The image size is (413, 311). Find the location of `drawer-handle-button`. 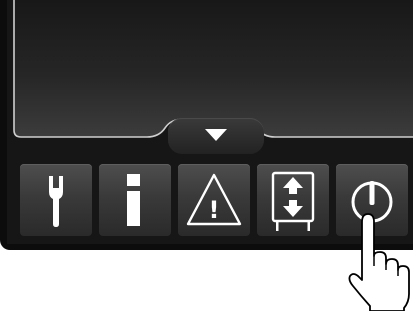

drawer-handle-button is located at coordinates (216, 136).